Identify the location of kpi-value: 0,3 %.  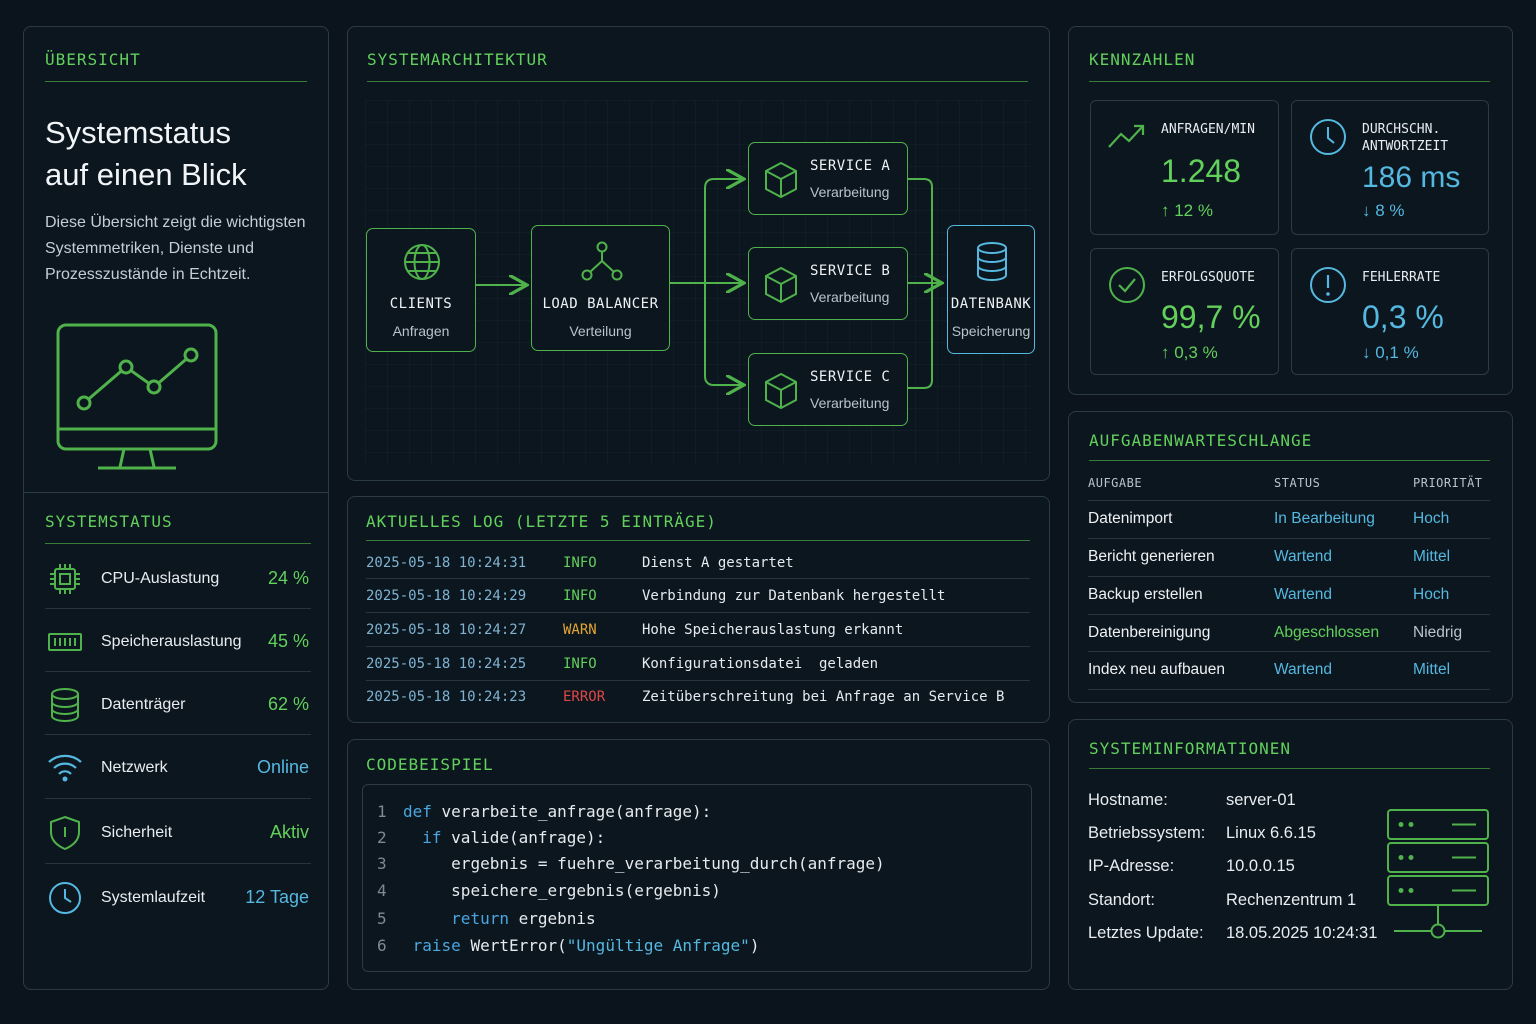
(1403, 317).